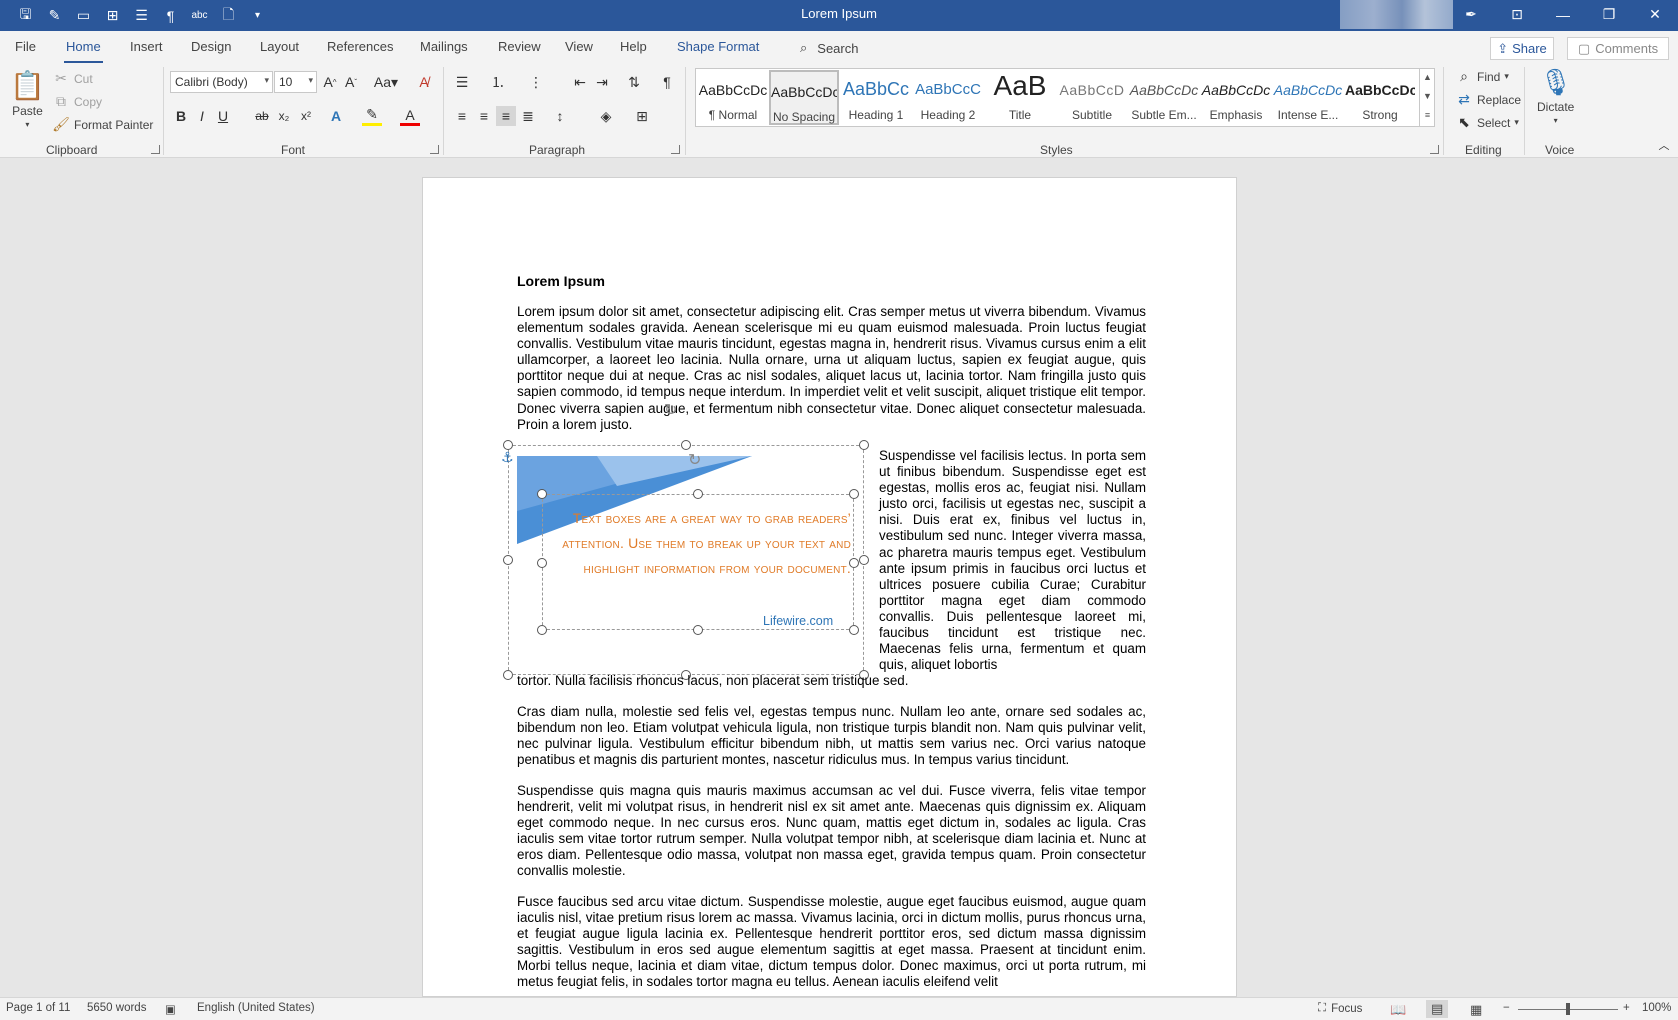 This screenshot has width=1678, height=1020. Describe the element at coordinates (606, 116) in the screenshot. I see `shading-icon: ◈` at that location.